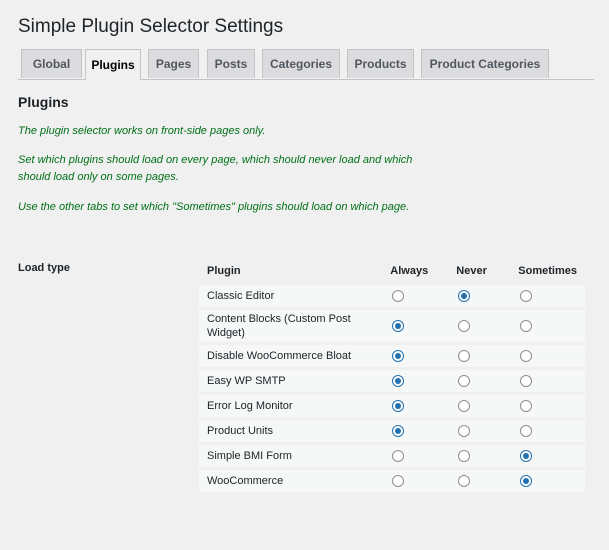  Describe the element at coordinates (231, 63) in the screenshot. I see `tab-posts: Posts` at that location.